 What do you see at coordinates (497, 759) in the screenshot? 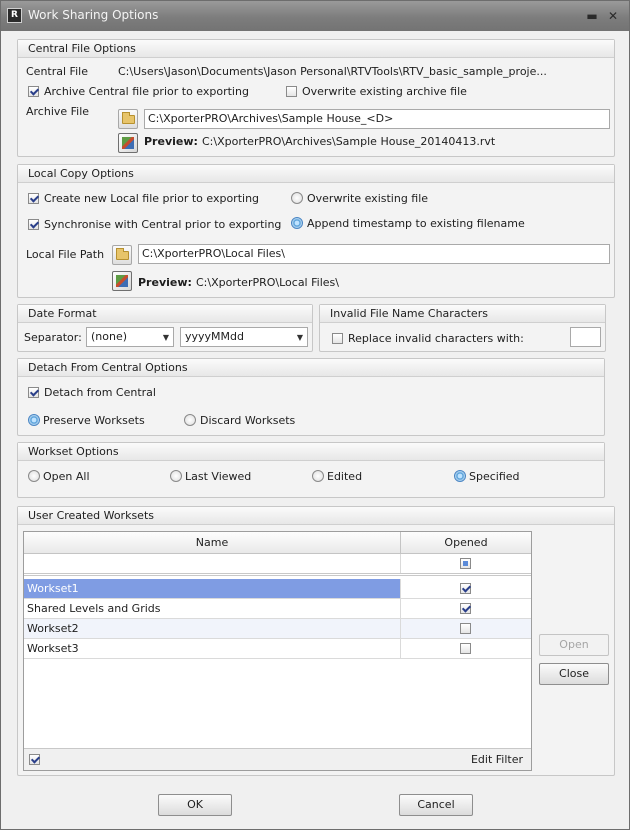
I see `edit-filter-link: Edit Filter` at bounding box center [497, 759].